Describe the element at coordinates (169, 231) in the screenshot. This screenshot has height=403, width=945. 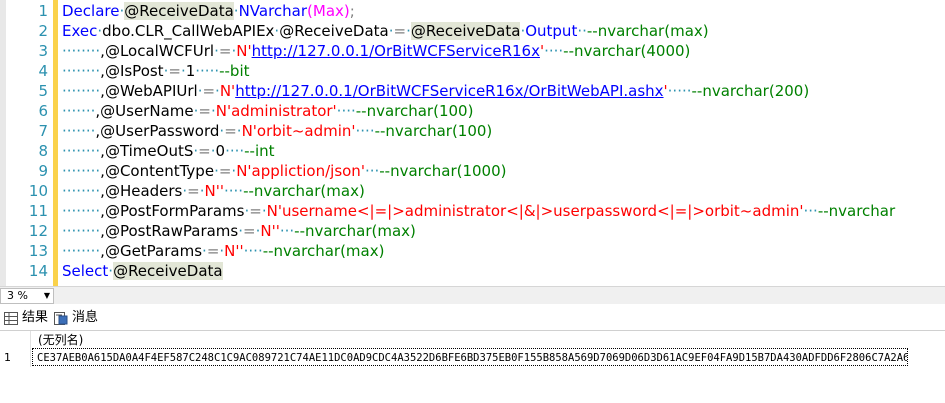
I see `param-post-raw-params: ,@PostRawParams` at that location.